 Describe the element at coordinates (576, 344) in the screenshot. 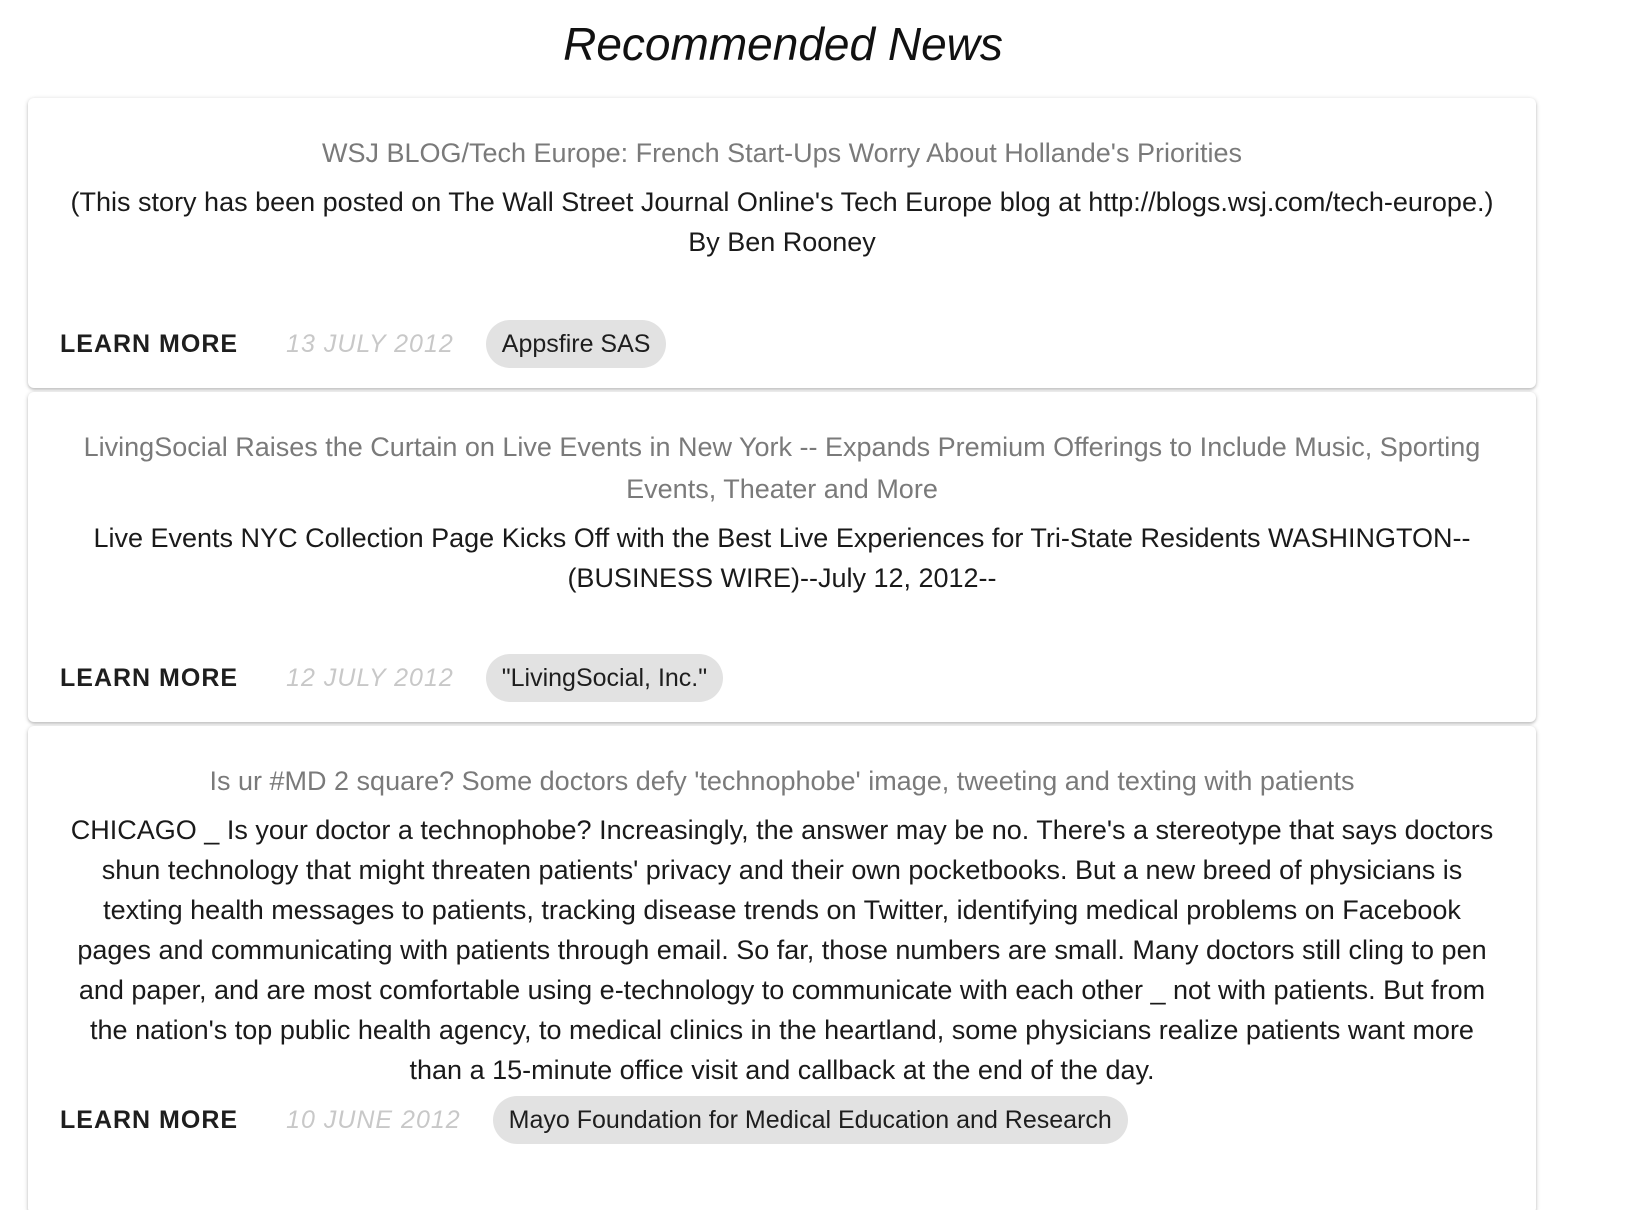

I see `company-chip: Appsfire SAS` at that location.